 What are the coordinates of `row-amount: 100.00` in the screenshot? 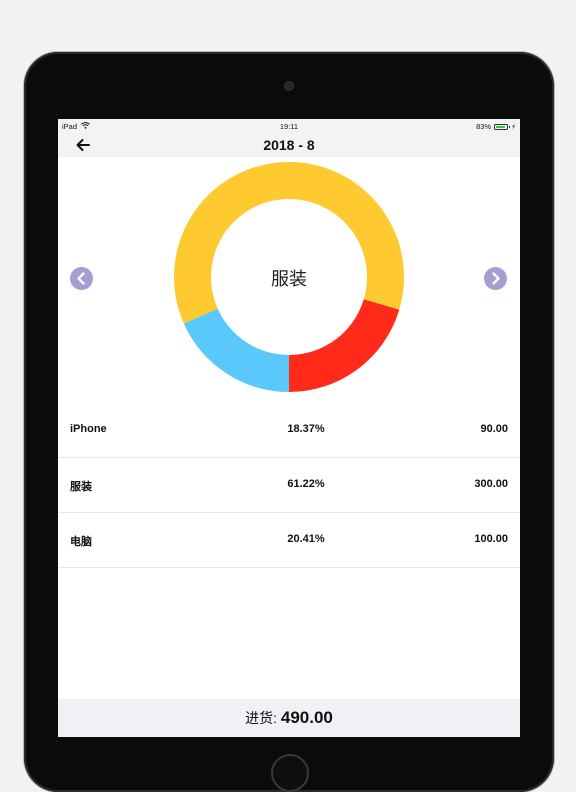 It's located at (491, 539).